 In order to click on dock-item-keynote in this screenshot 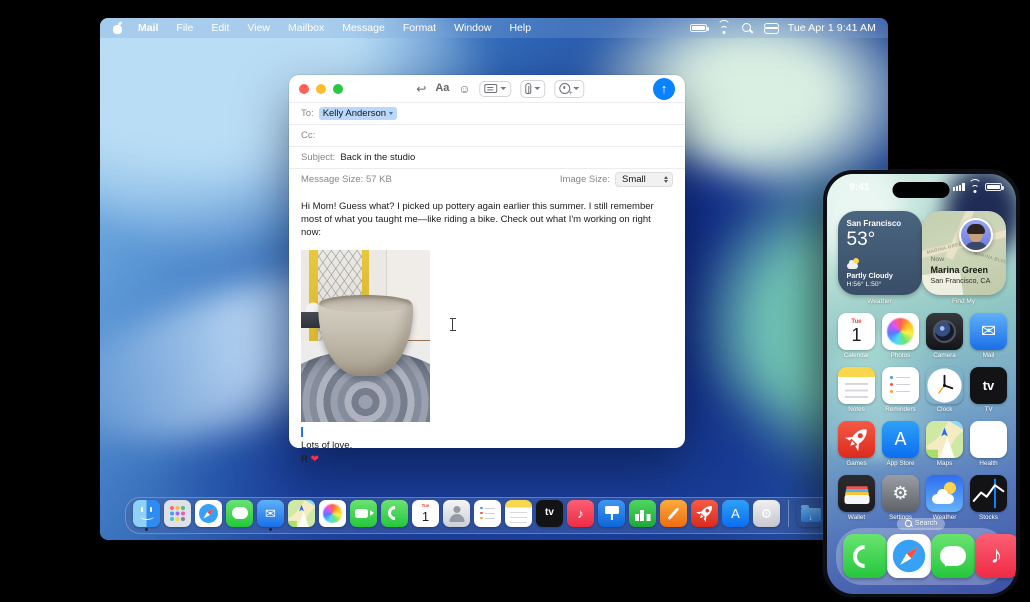, I will do `click(611, 515)`.